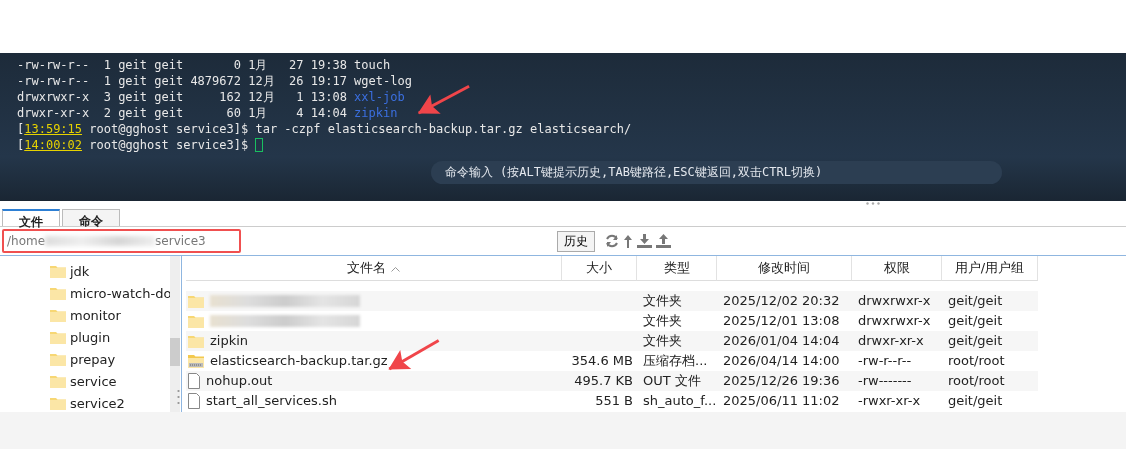 This screenshot has height=449, width=1126. Describe the element at coordinates (885, 360) in the screenshot. I see `permissions: -rw-r--r--` at that location.